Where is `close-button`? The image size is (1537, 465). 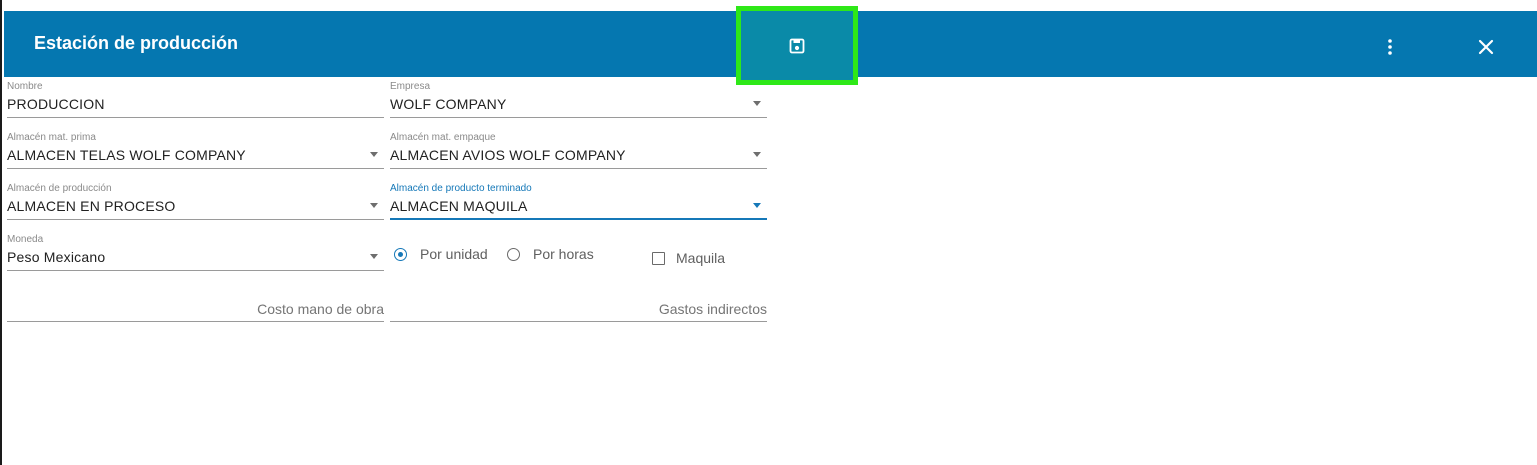
close-button is located at coordinates (1486, 47).